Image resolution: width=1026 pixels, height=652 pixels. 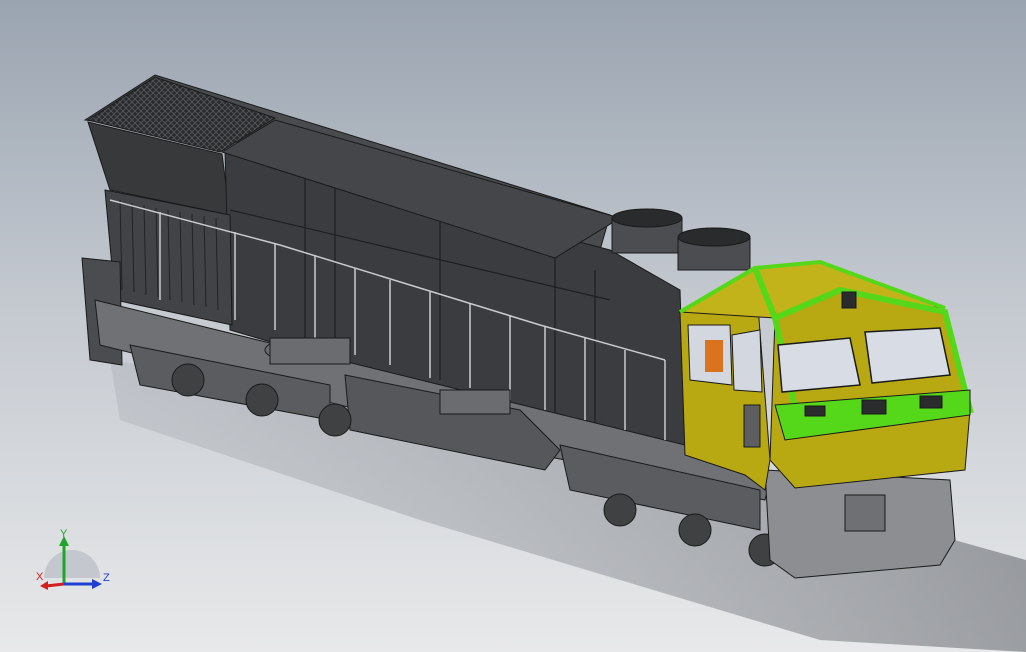 I want to click on windshield-left, so click(x=819, y=365).